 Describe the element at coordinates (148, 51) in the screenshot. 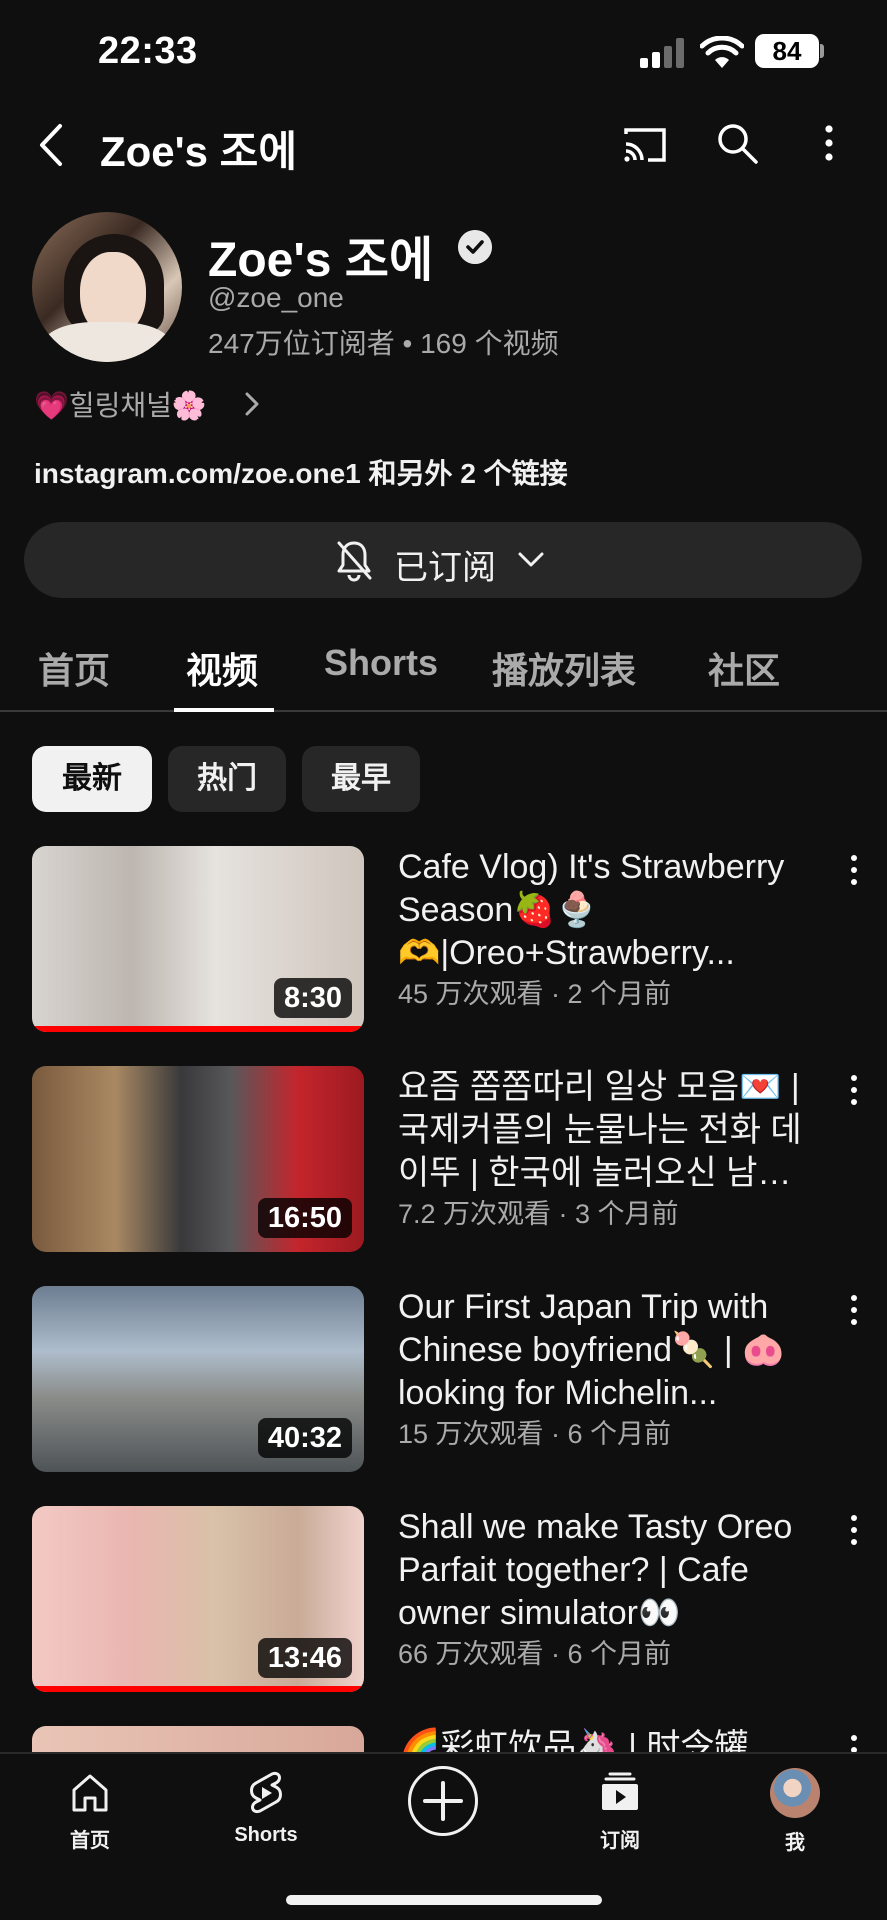

I see `status-time: 22:33` at that location.